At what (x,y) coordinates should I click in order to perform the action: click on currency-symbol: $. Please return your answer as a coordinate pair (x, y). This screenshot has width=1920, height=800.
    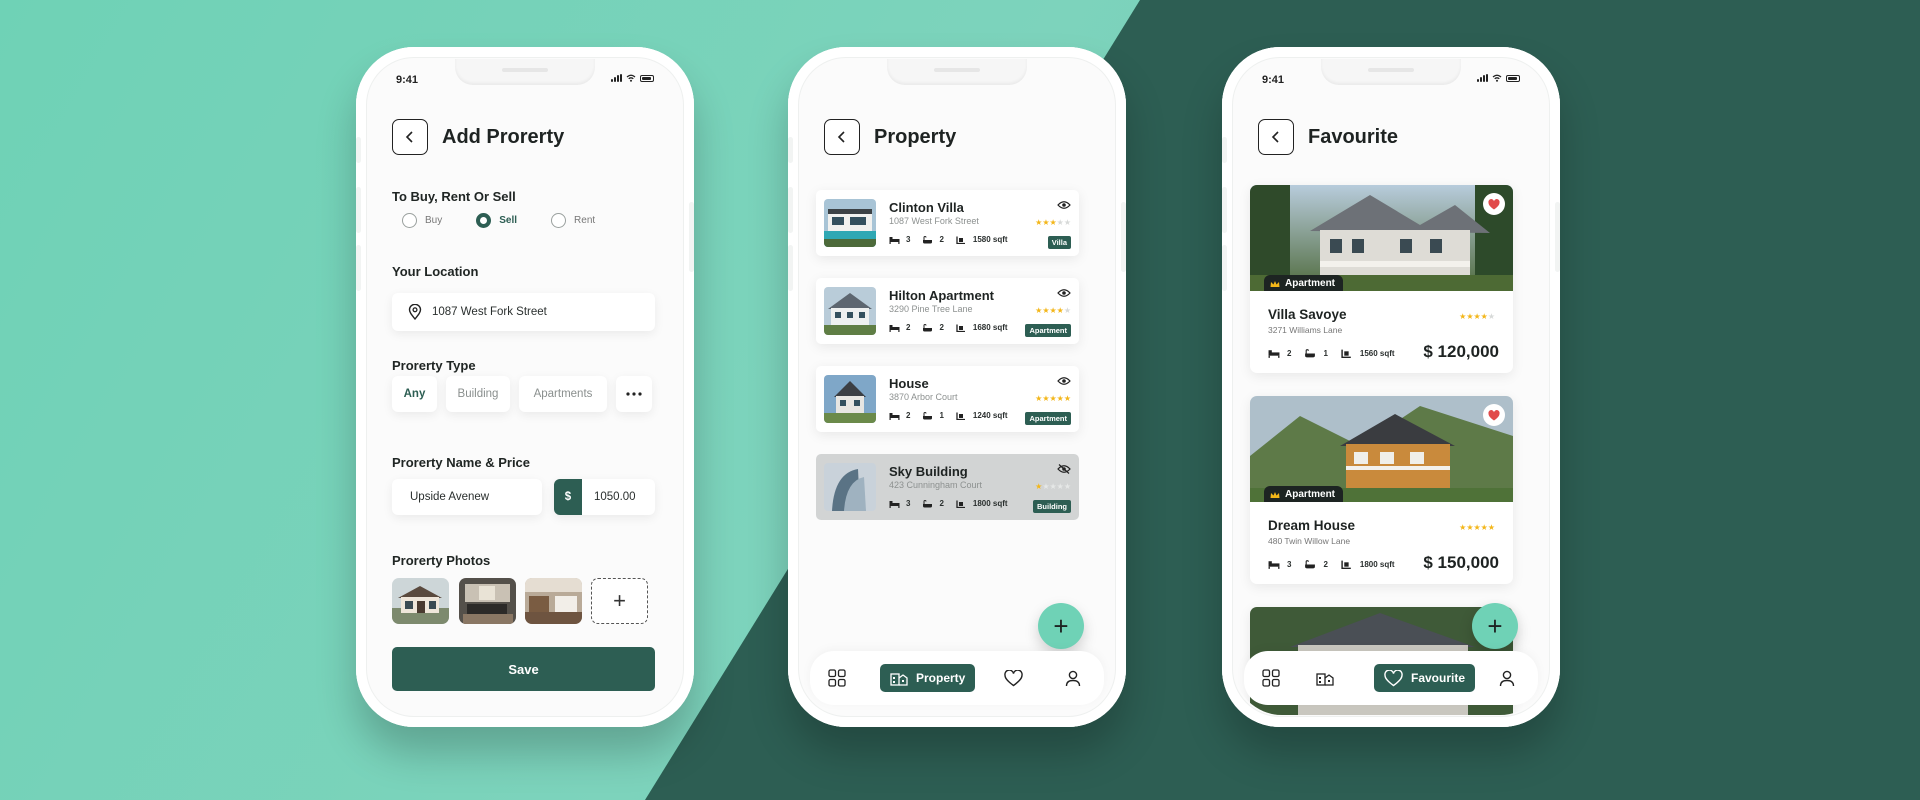
    Looking at the image, I should click on (568, 497).